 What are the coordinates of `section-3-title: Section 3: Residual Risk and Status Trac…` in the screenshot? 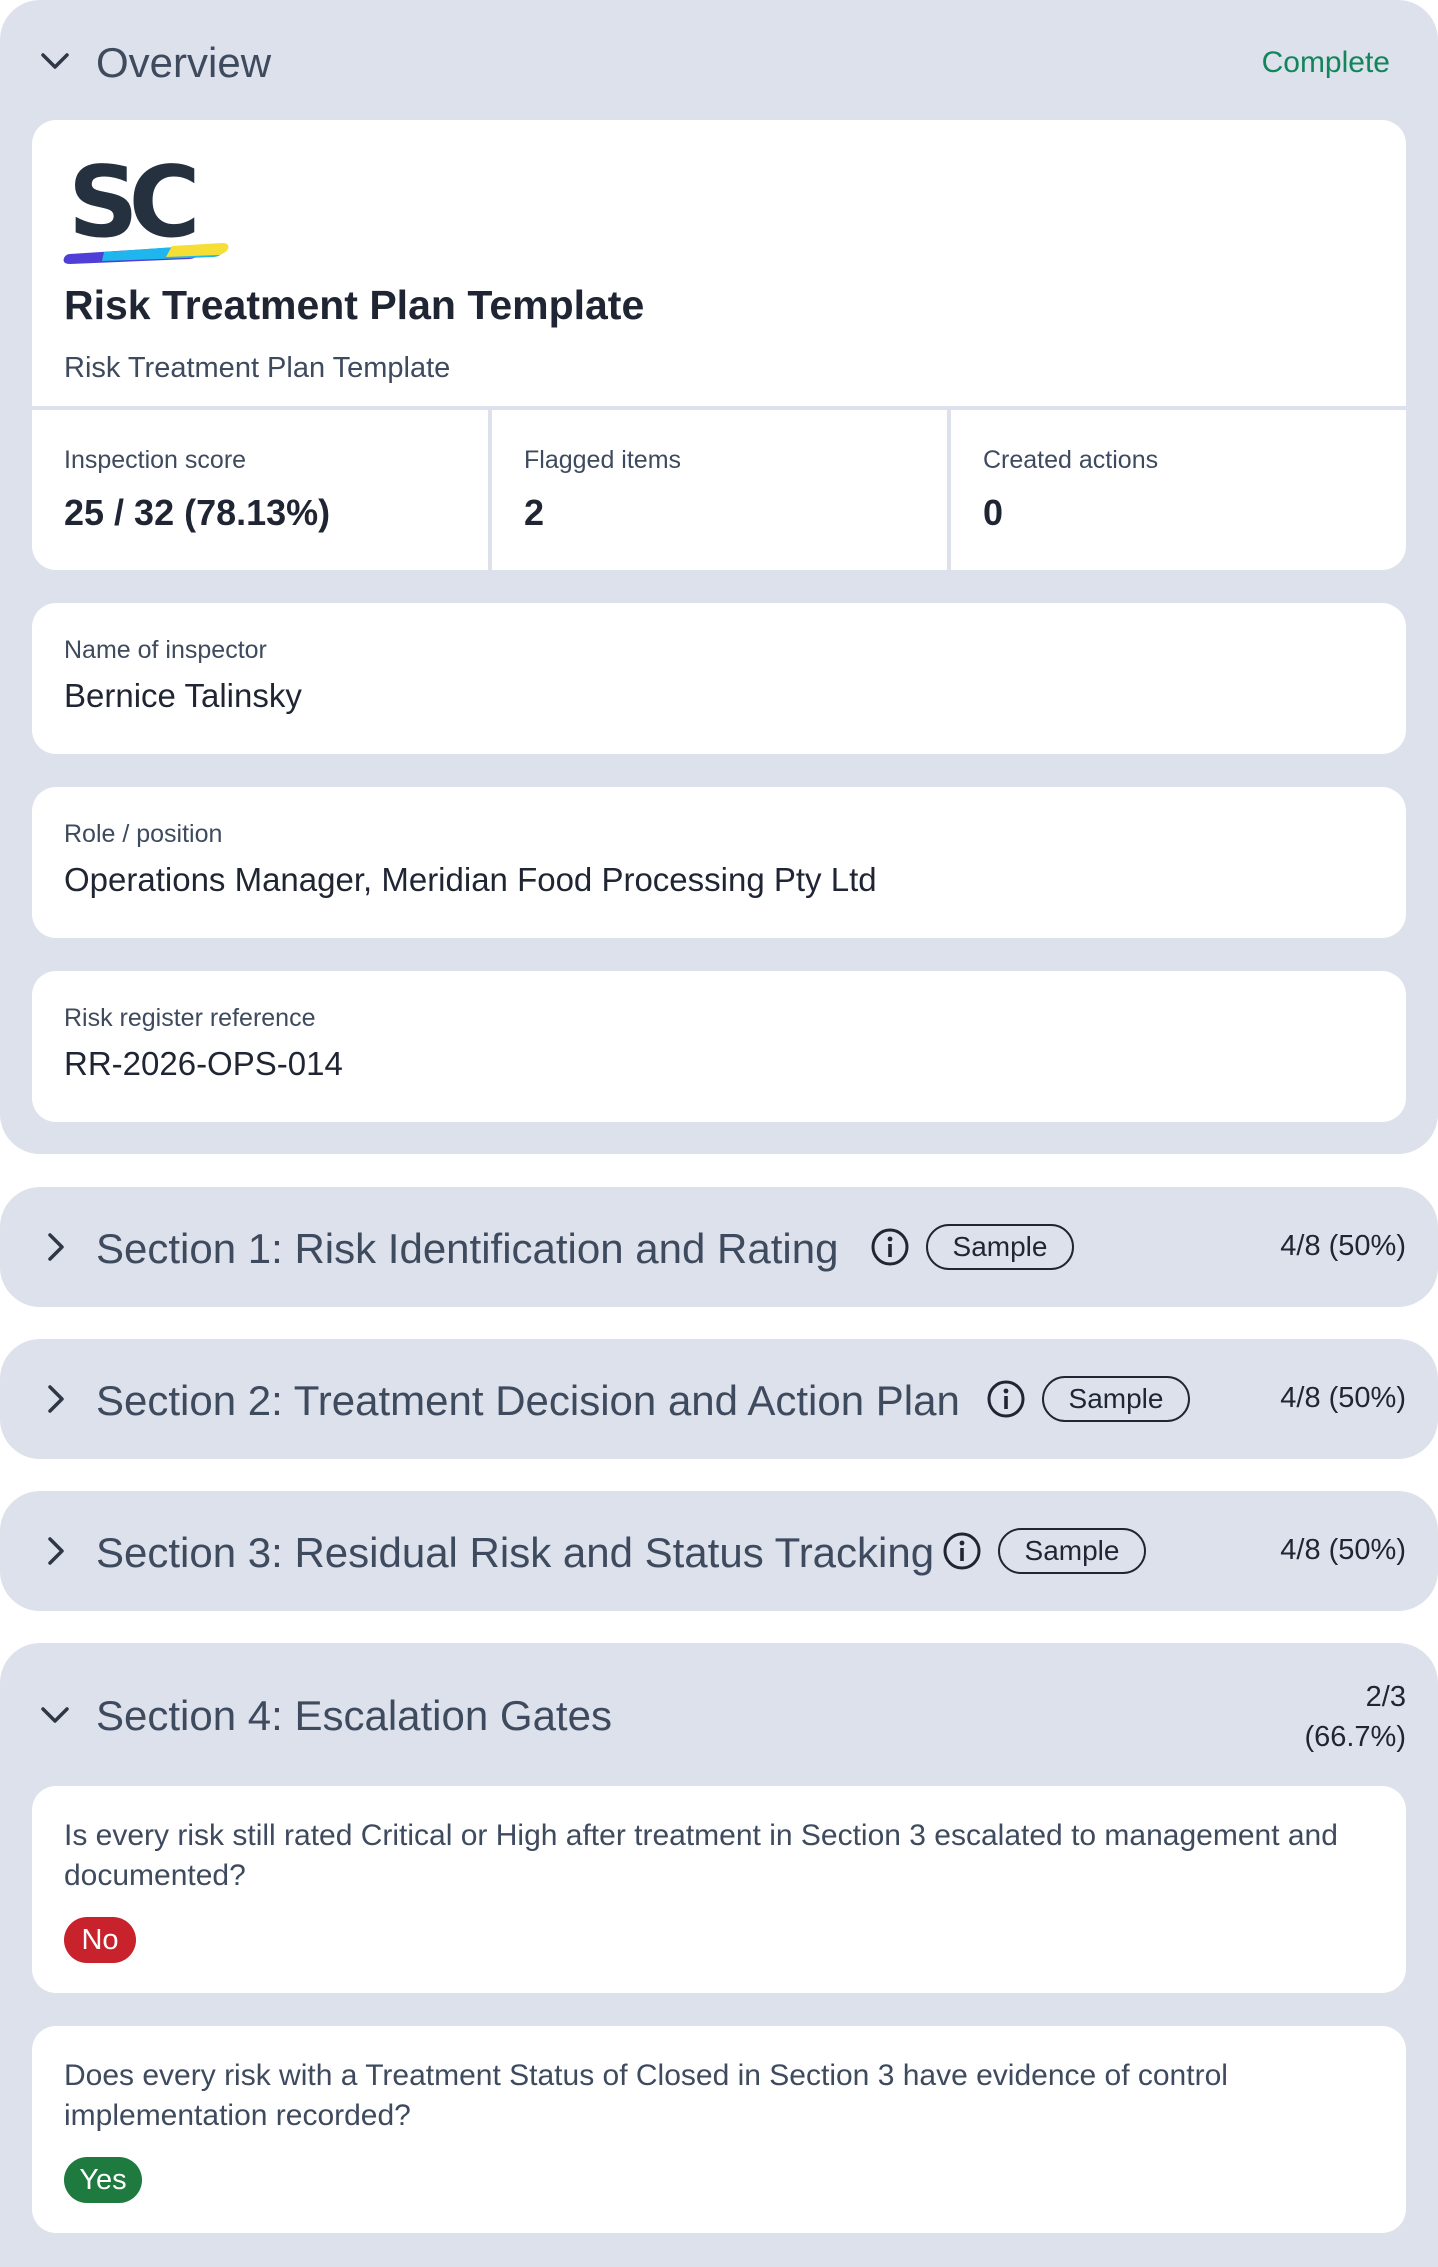 It's located at (515, 1552).